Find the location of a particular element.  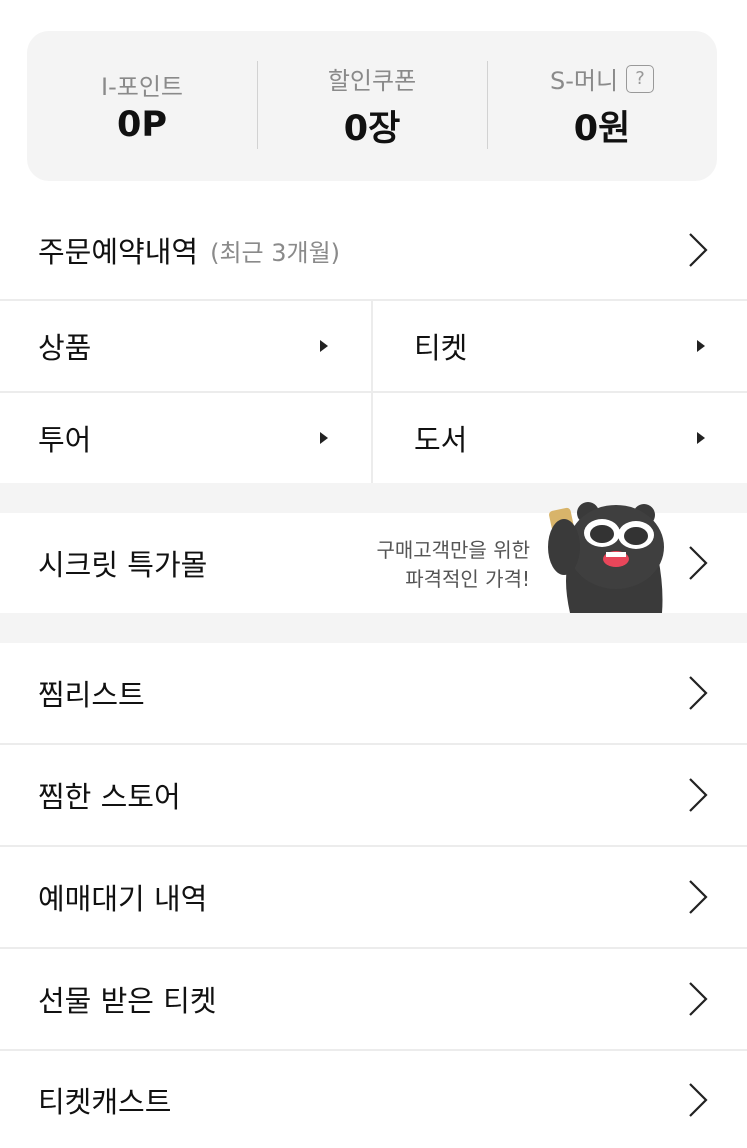

ticketcast-row: 티켓캐스트 is located at coordinates (373, 1099).